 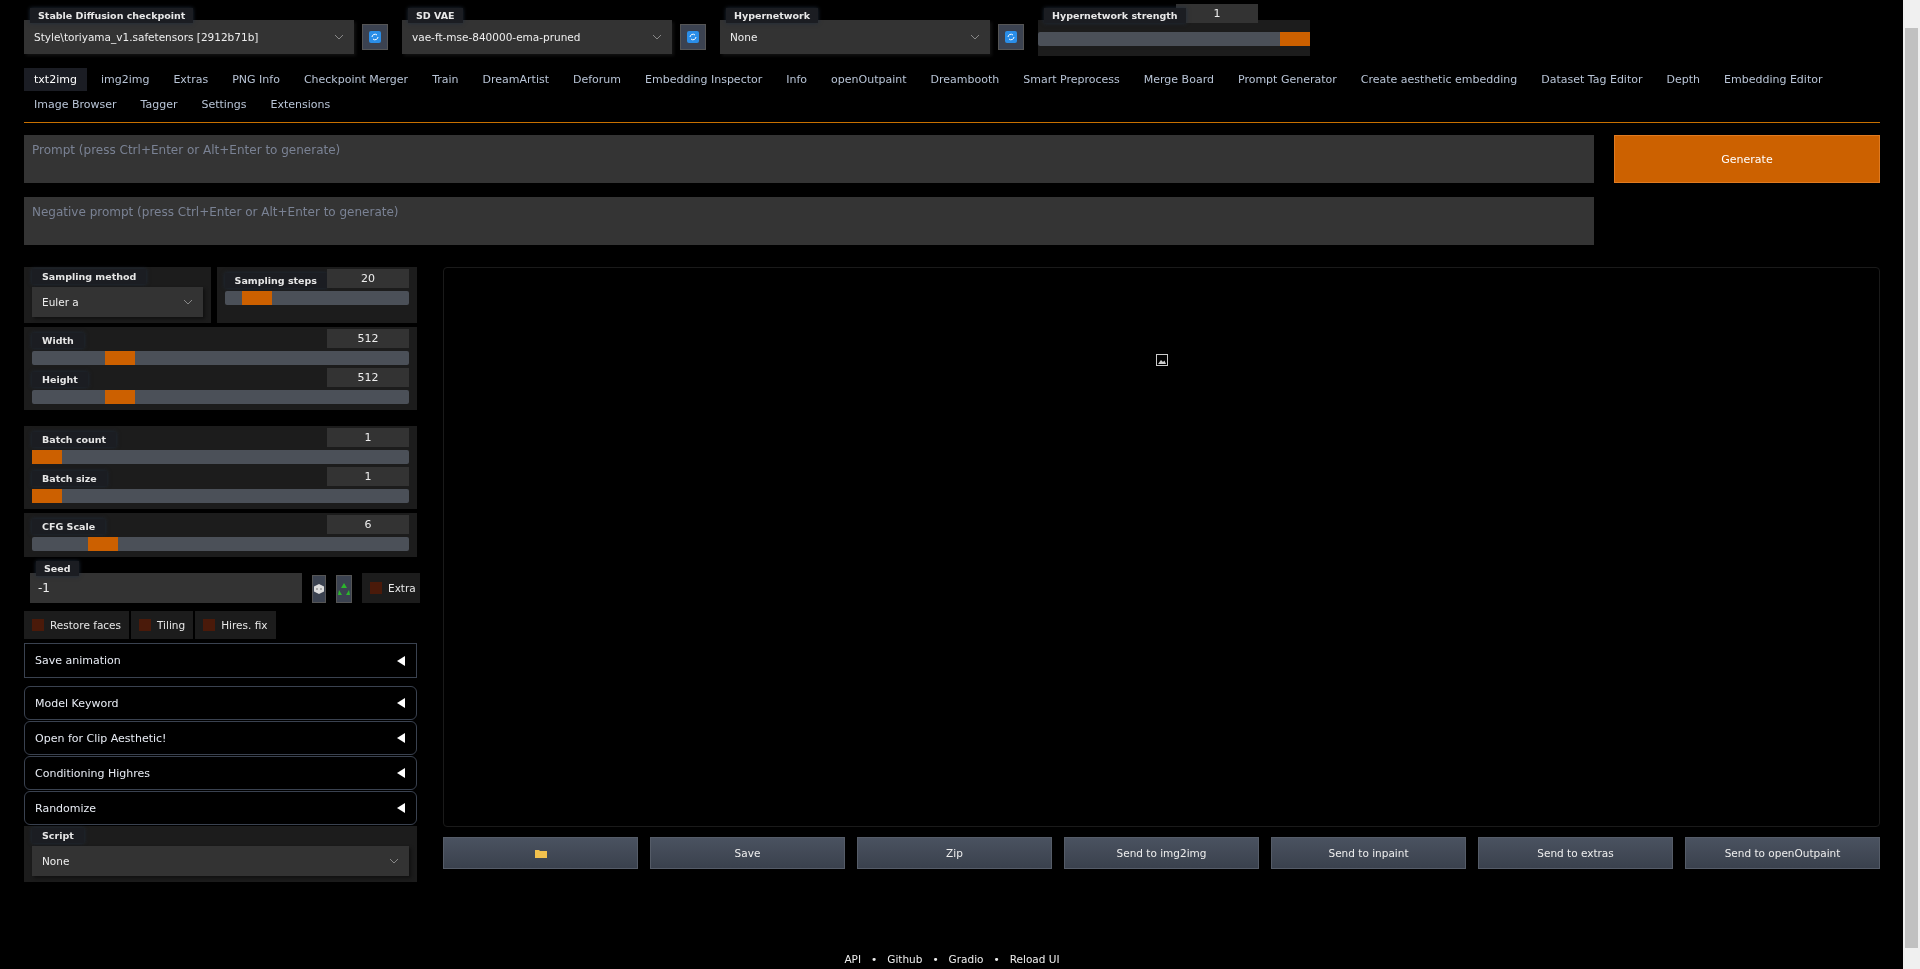 I want to click on tab: Extensions, so click(x=300, y=104).